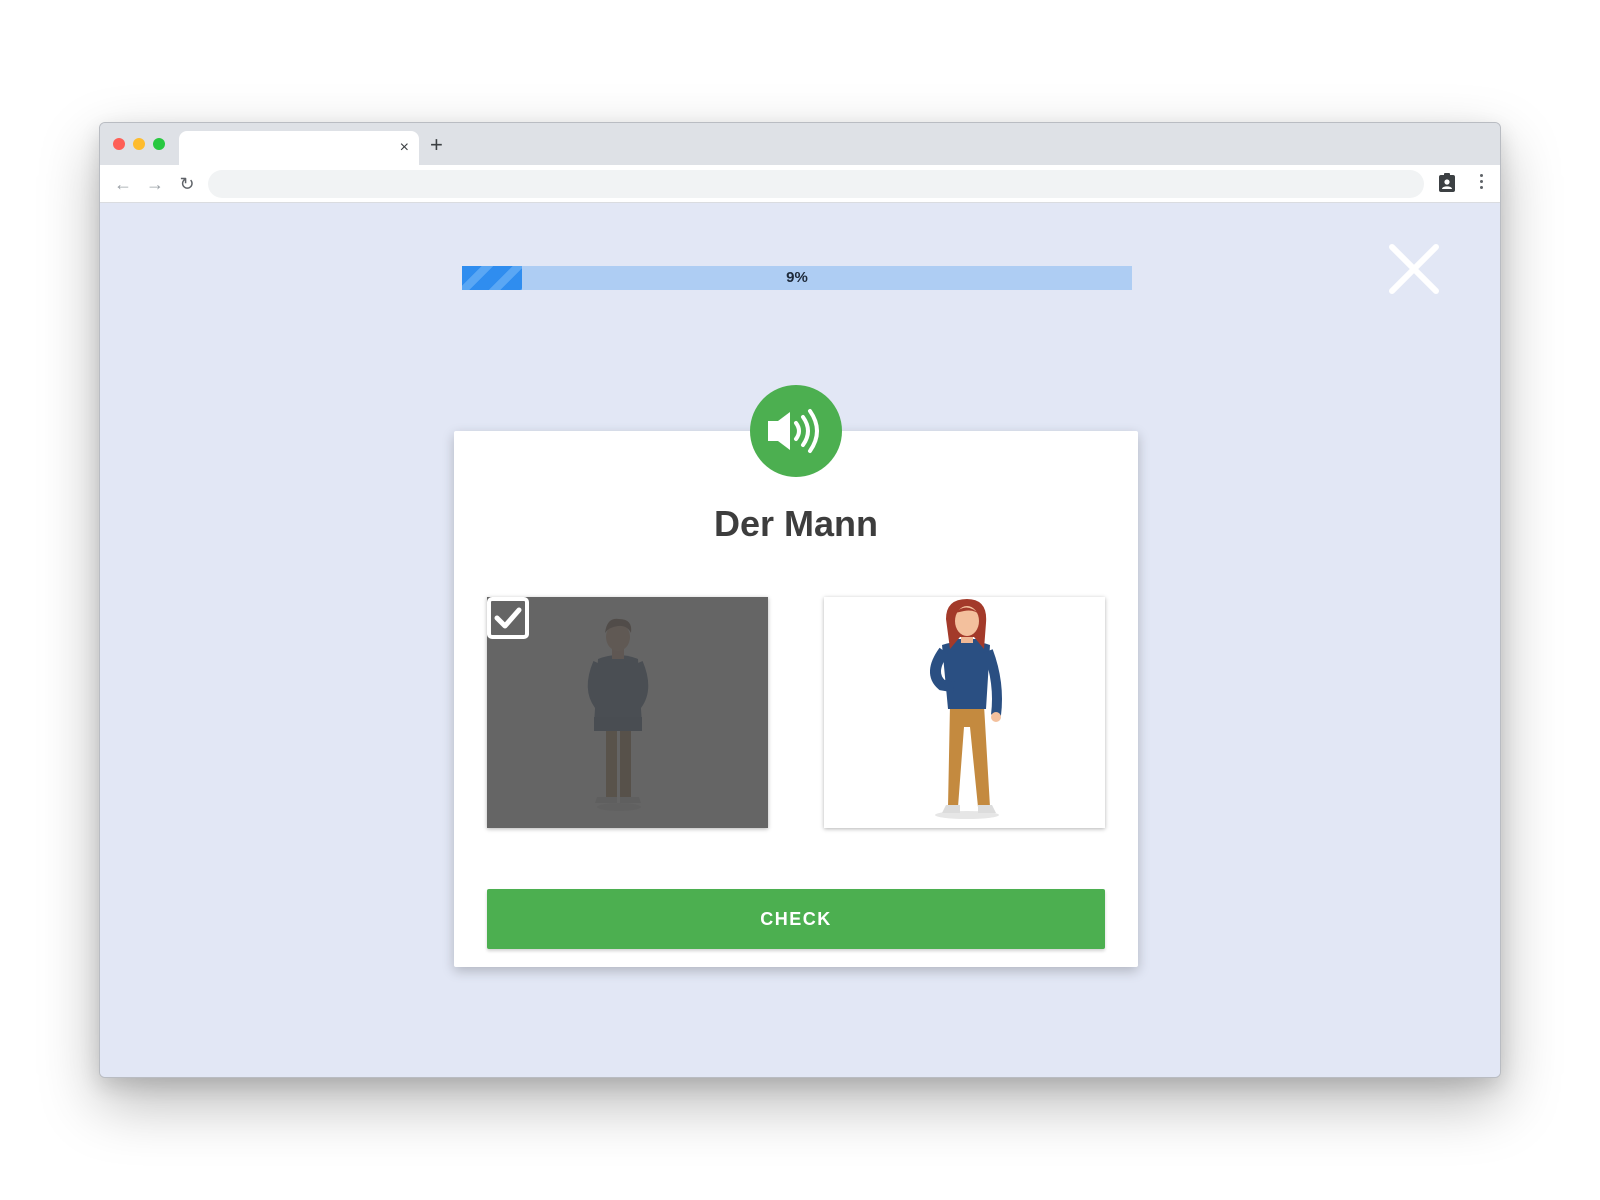  I want to click on progress-bar: 9%, so click(797, 278).